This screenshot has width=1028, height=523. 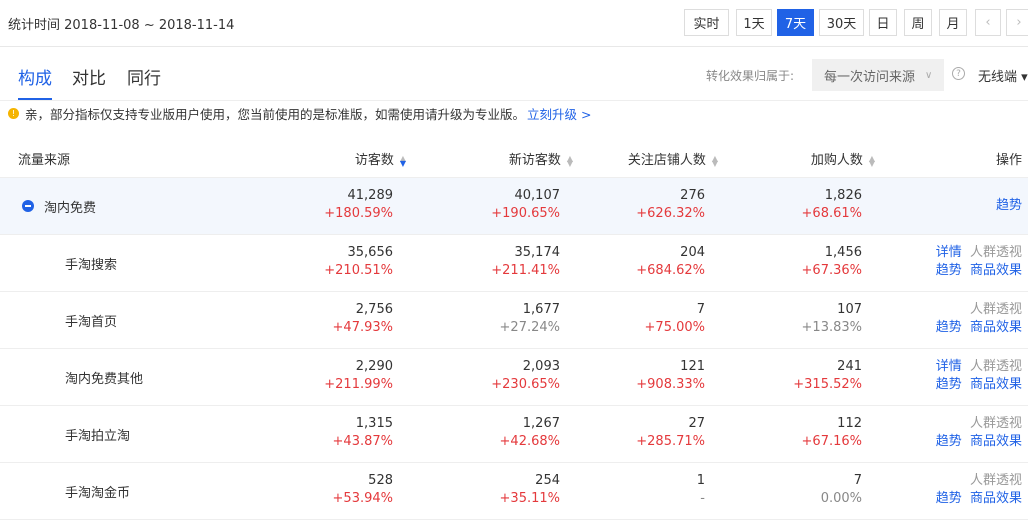 I want to click on new-value: 35,174, so click(x=537, y=252).